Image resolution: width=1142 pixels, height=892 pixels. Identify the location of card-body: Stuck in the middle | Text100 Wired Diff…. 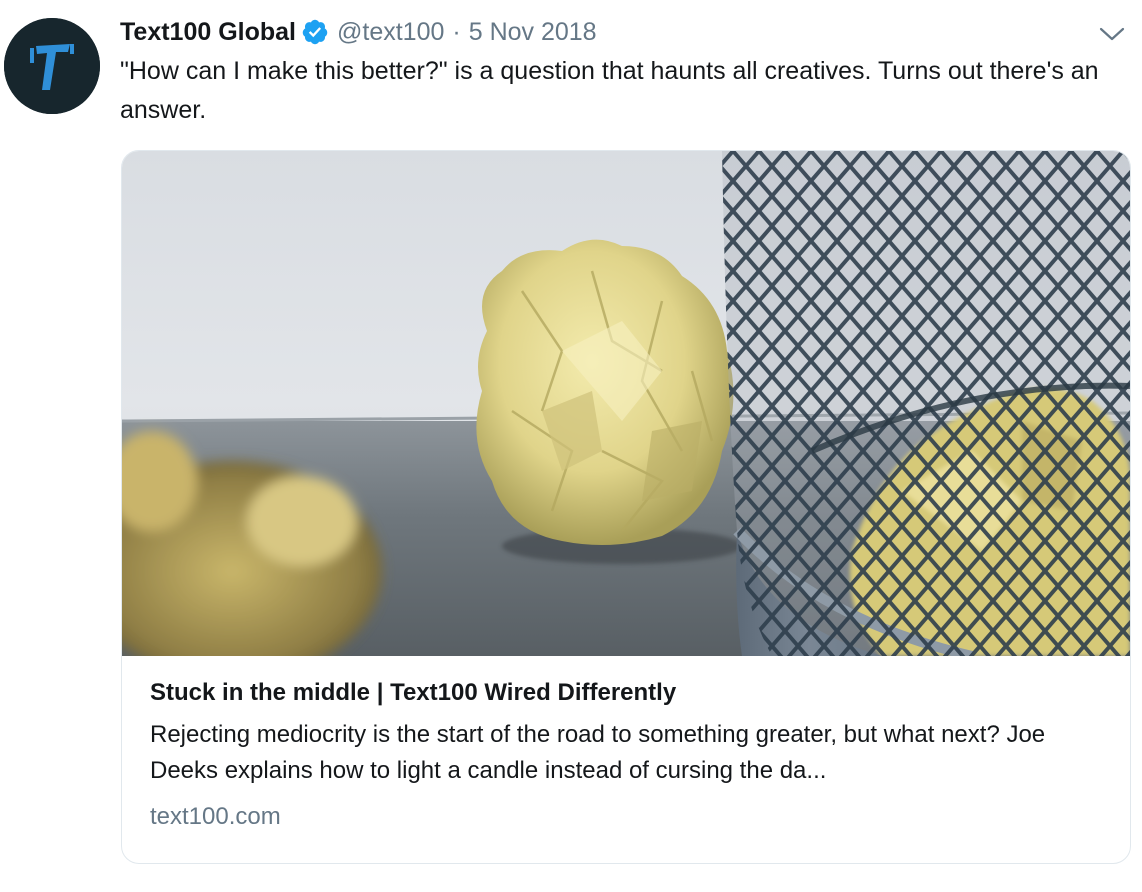
(630, 755).